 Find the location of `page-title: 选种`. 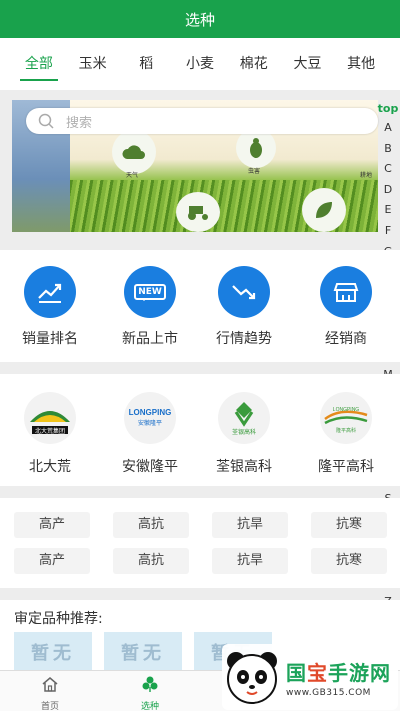

page-title: 选种 is located at coordinates (199, 19).